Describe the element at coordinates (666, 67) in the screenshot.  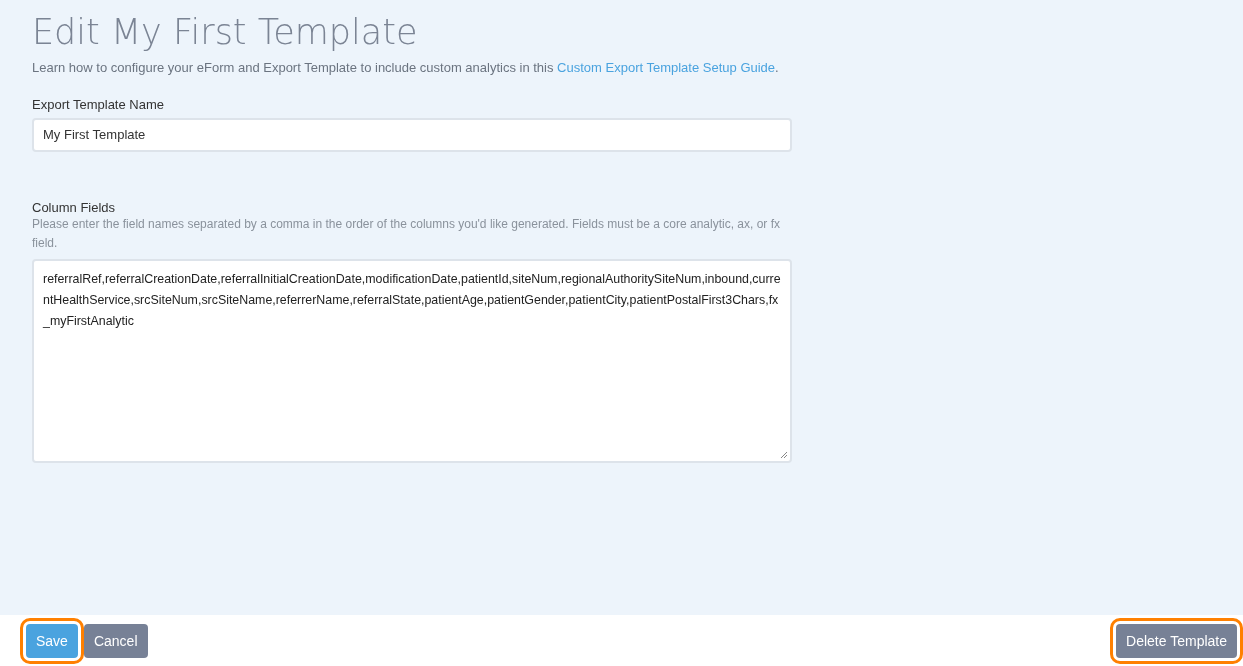
I see `setup-guide-link: Custom Export Template Setup Guide` at that location.